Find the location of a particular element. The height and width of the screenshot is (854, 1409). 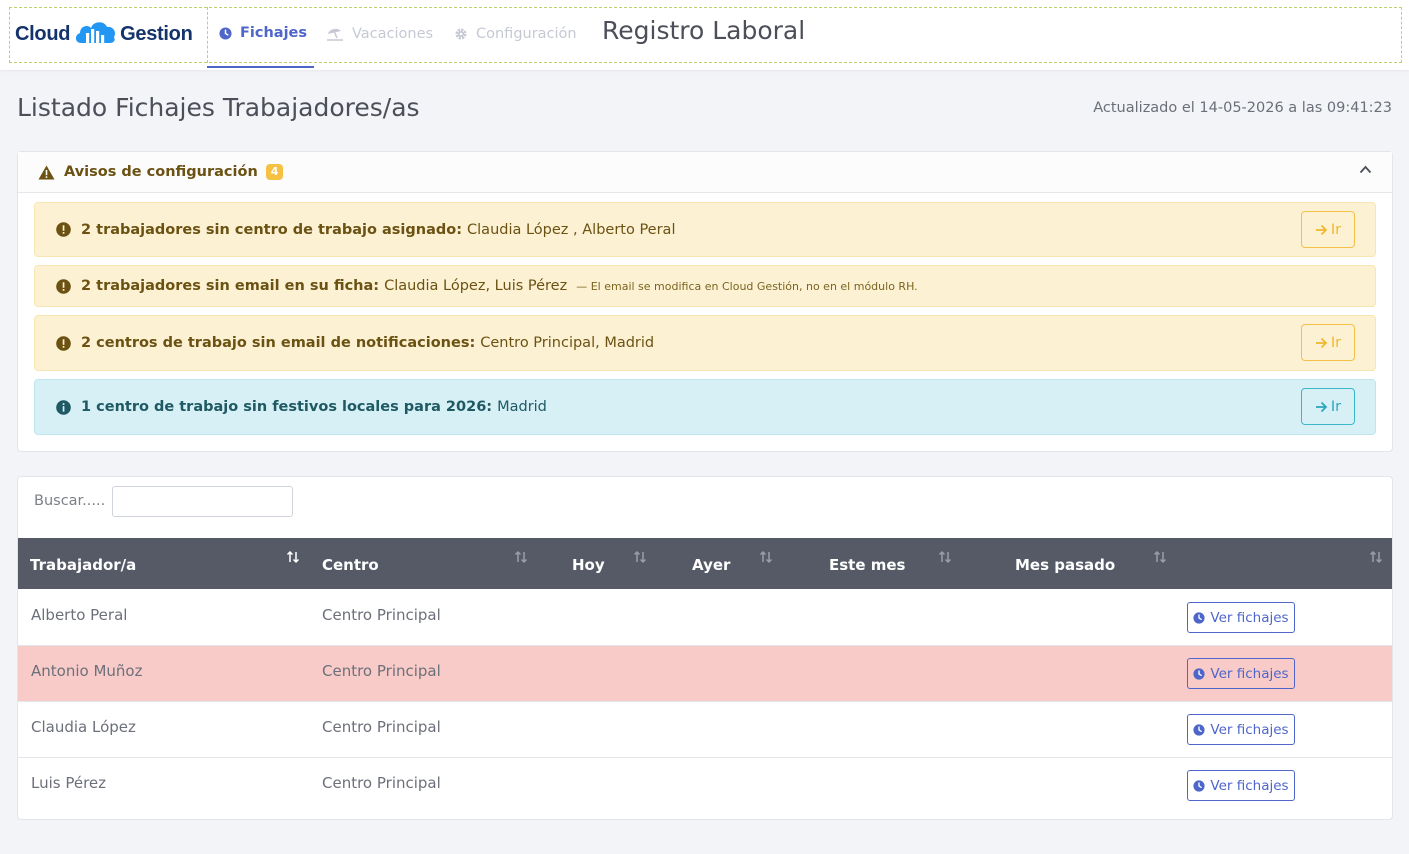

cell-worker: Claudia López is located at coordinates (83, 727).